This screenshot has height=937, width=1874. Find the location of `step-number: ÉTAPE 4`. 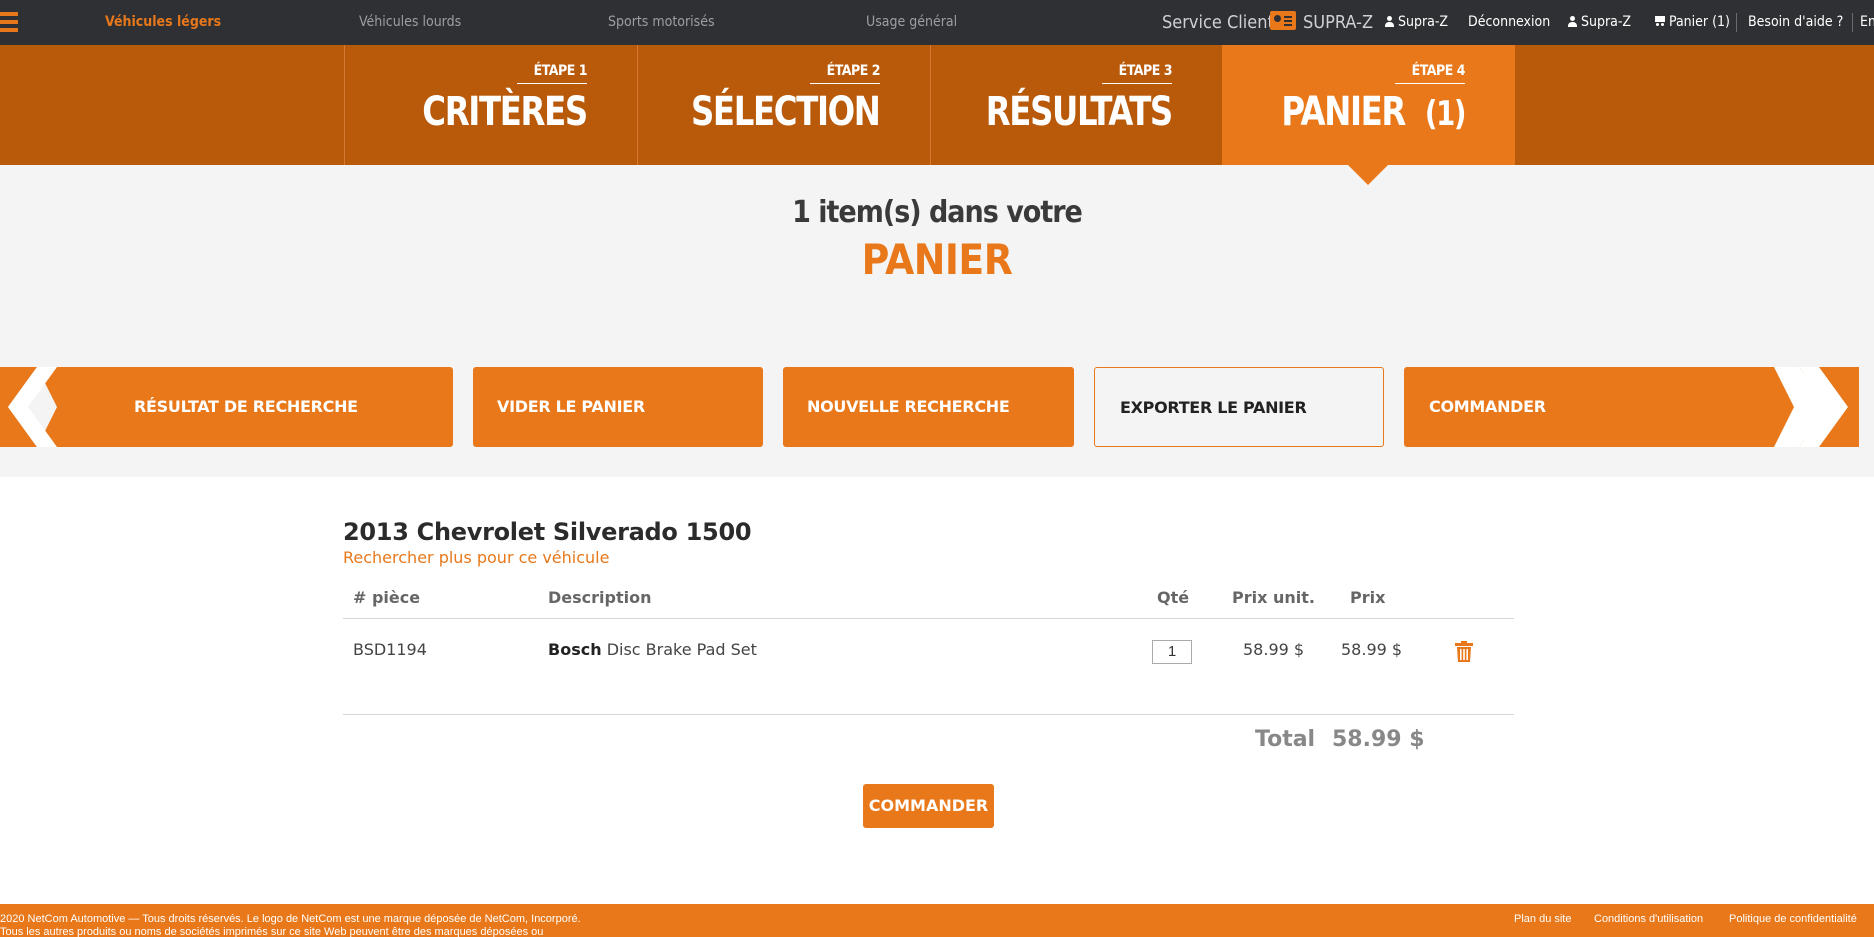

step-number: ÉTAPE 4 is located at coordinates (1430, 73).